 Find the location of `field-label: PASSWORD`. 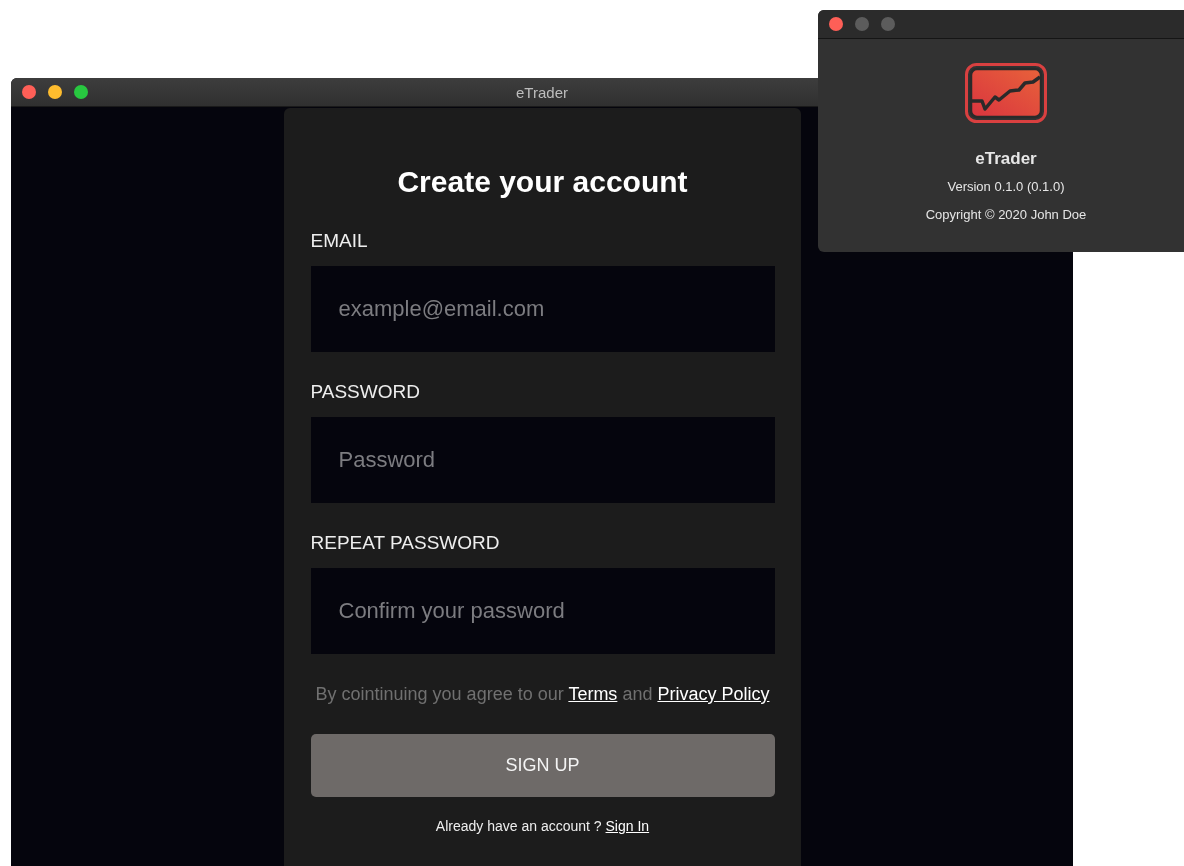

field-label: PASSWORD is located at coordinates (365, 392).